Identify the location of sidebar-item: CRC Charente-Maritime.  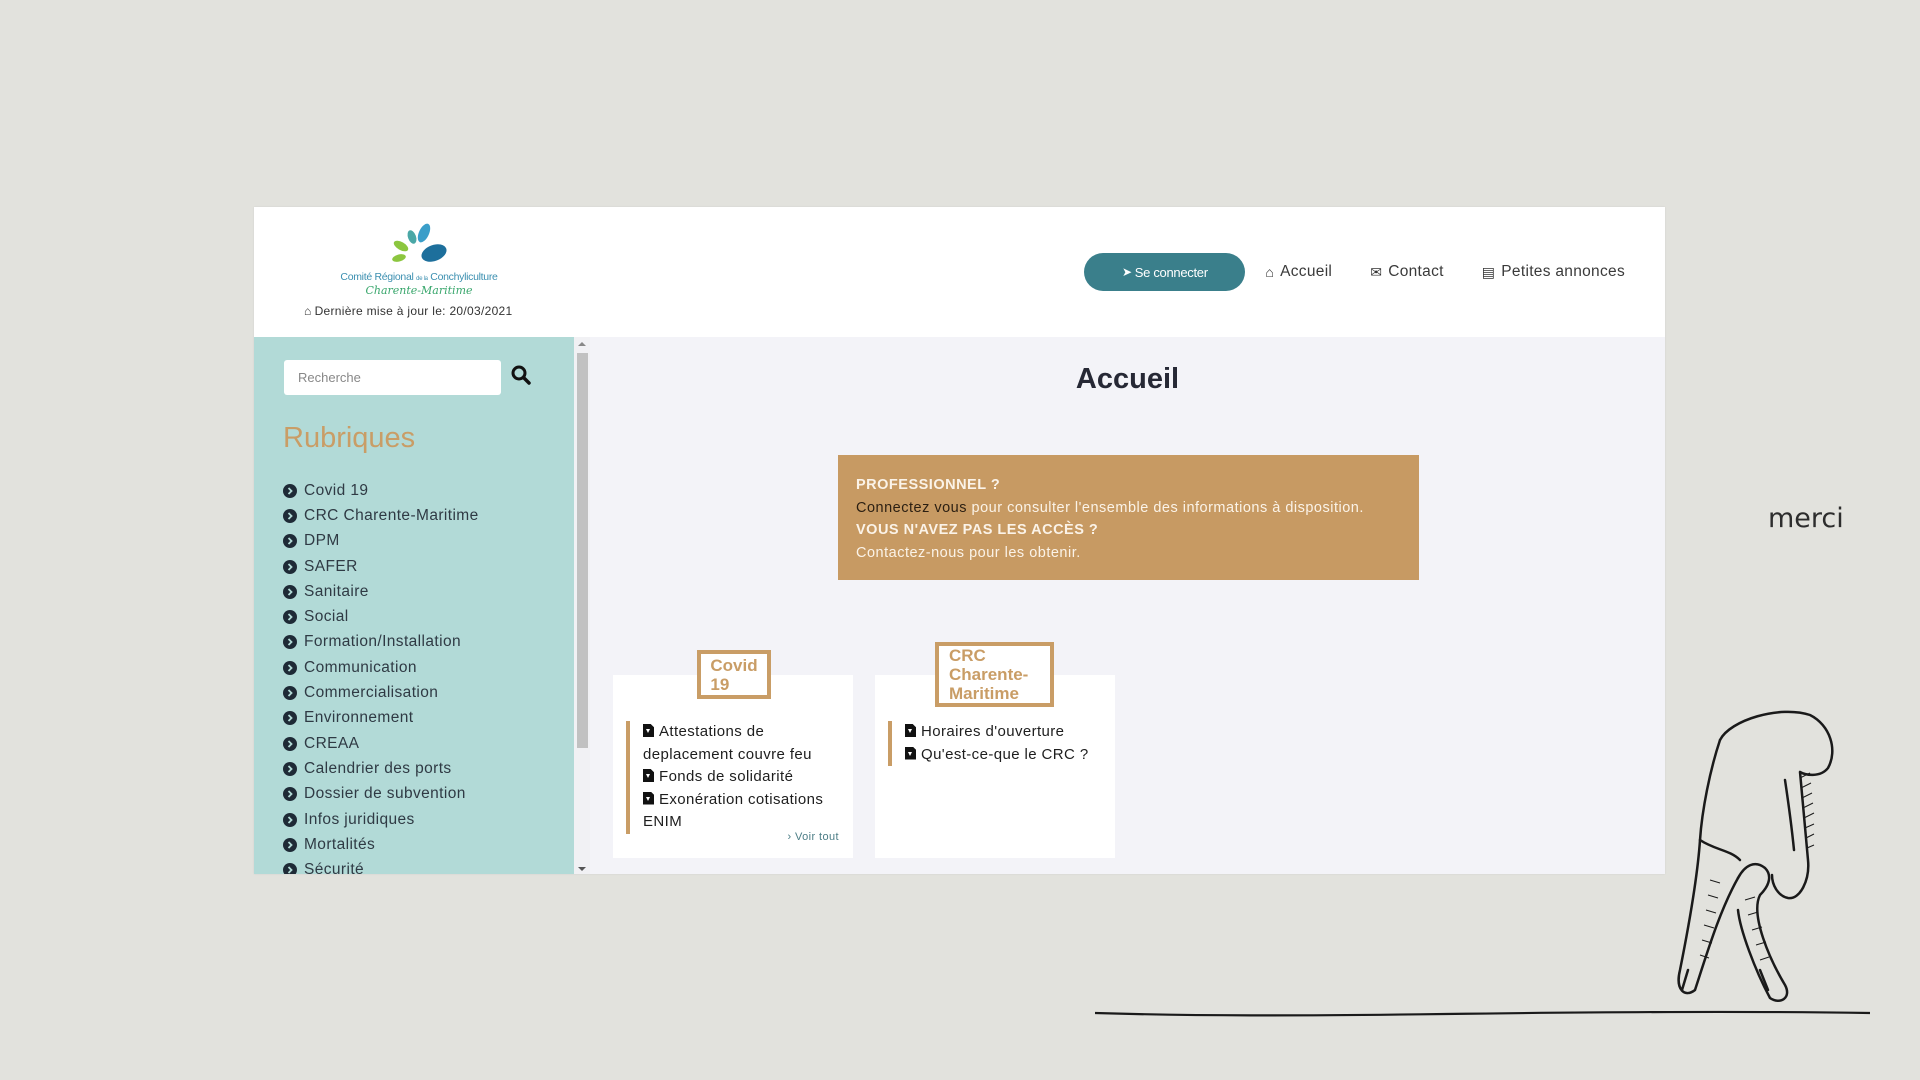
(381, 515).